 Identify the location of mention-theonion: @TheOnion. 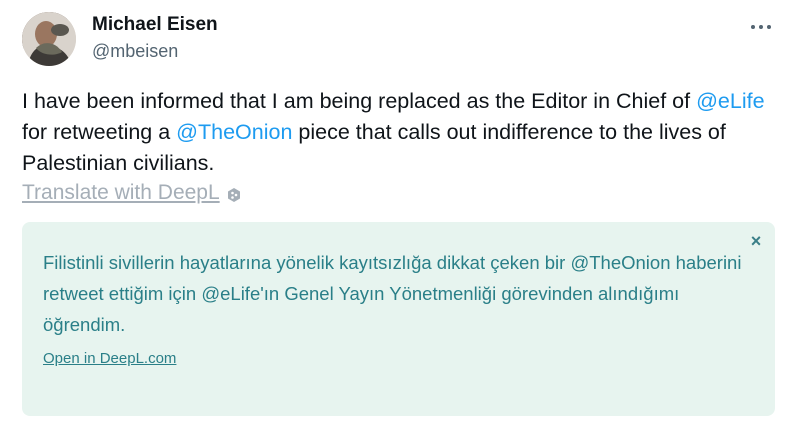
(234, 132).